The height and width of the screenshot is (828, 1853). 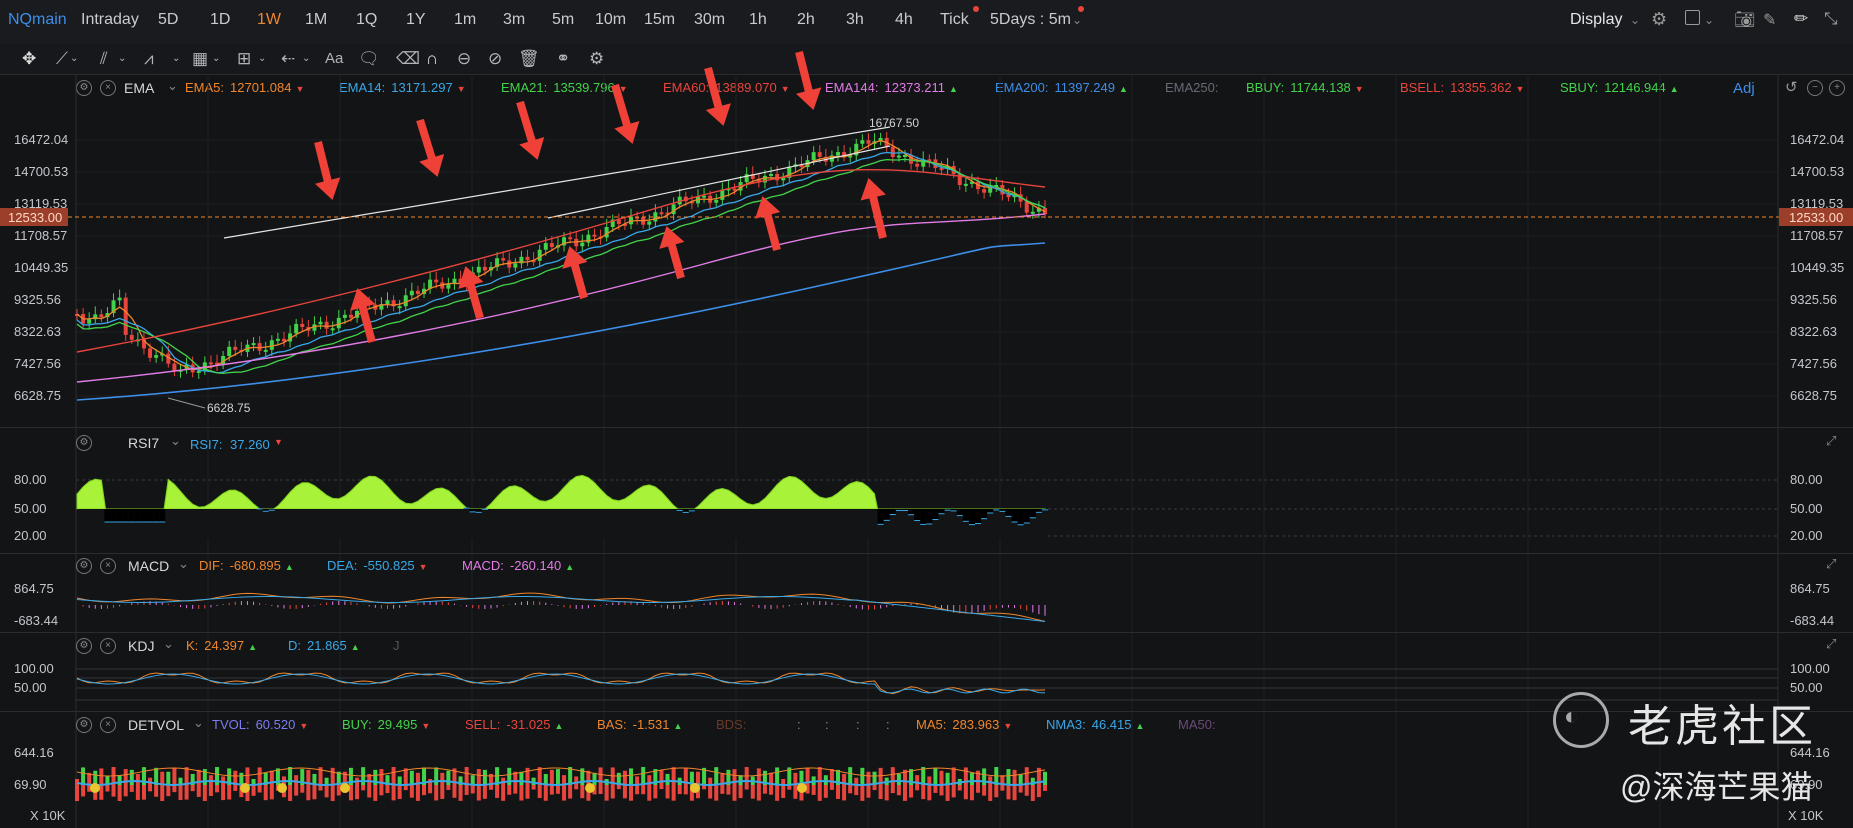 What do you see at coordinates (278, 442) in the screenshot?
I see `down-triangle-icon: ▼` at bounding box center [278, 442].